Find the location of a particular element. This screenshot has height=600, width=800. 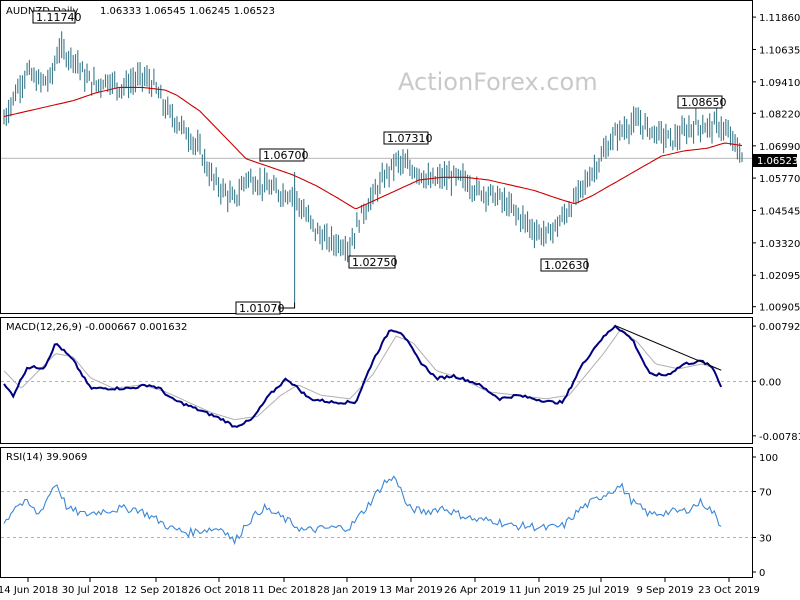

x-tick-label: 11 Dec 2018 is located at coordinates (284, 590).